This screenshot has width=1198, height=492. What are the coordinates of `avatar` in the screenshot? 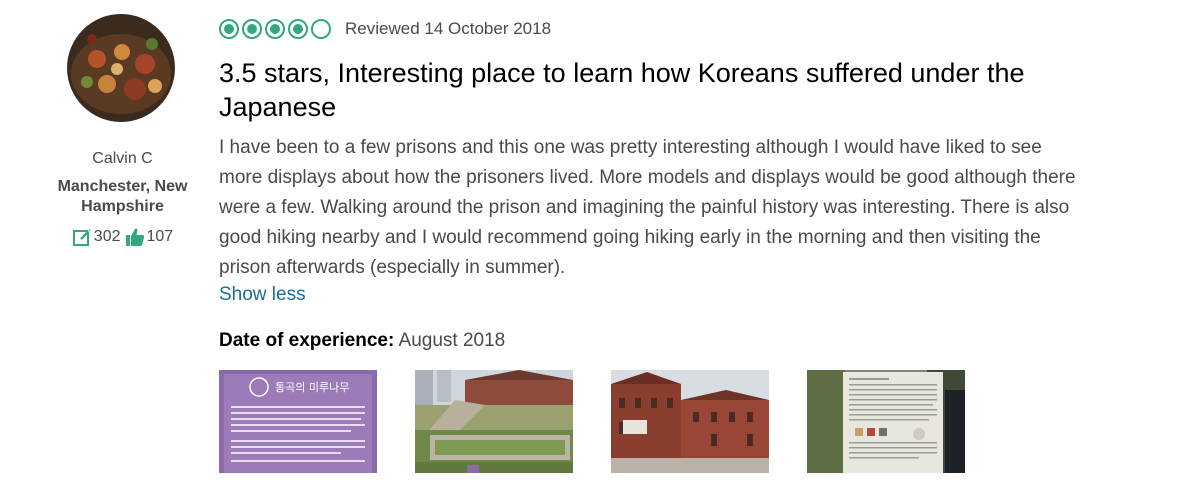 It's located at (121, 68).